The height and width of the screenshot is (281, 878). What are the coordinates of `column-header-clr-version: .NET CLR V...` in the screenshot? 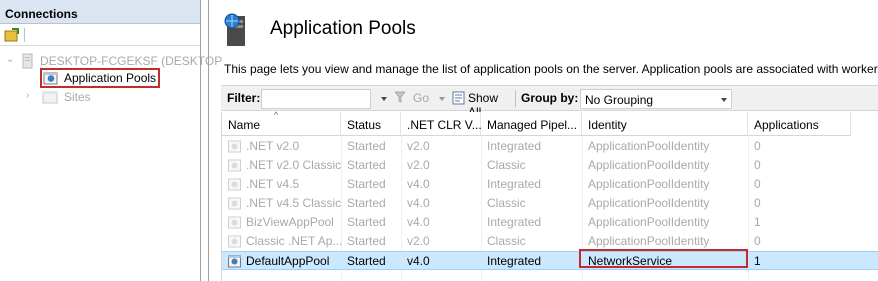 It's located at (441, 124).